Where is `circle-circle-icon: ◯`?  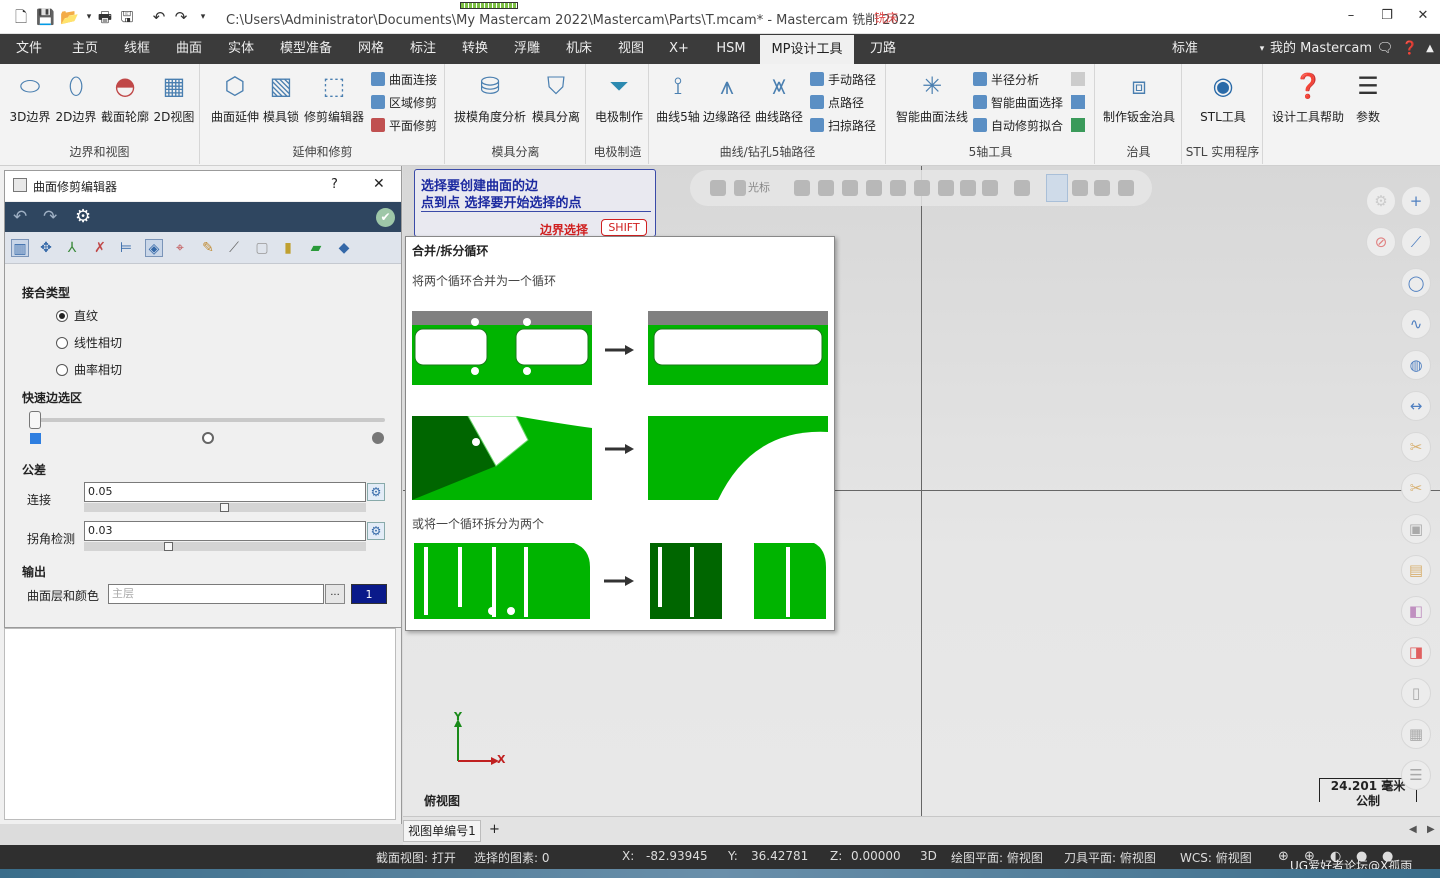 circle-circle-icon: ◯ is located at coordinates (1416, 283).